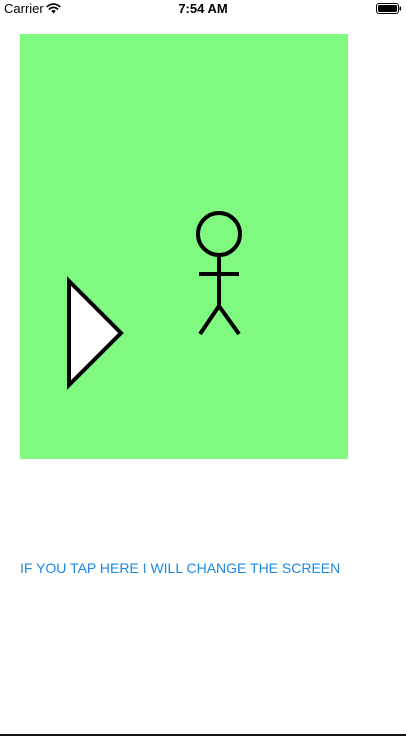 This screenshot has height=736, width=406. What do you see at coordinates (180, 568) in the screenshot?
I see `change-screen-link: IF YOU TAP HERE I WILL CHANGE THE SCREEN` at bounding box center [180, 568].